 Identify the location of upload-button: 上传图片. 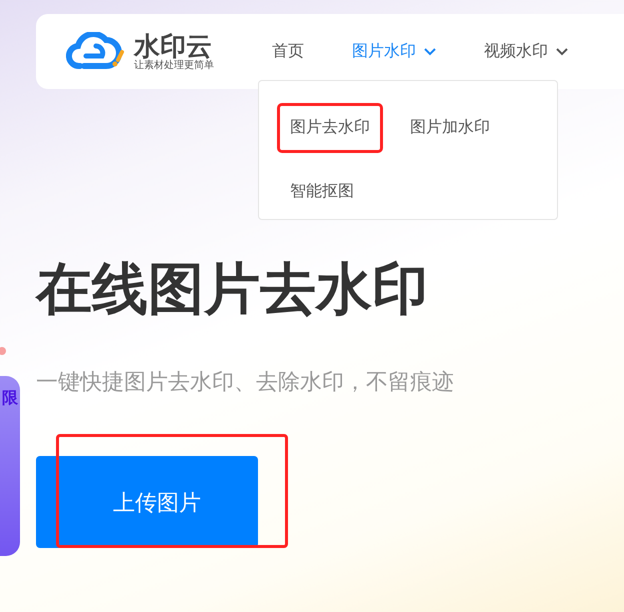
(147, 502).